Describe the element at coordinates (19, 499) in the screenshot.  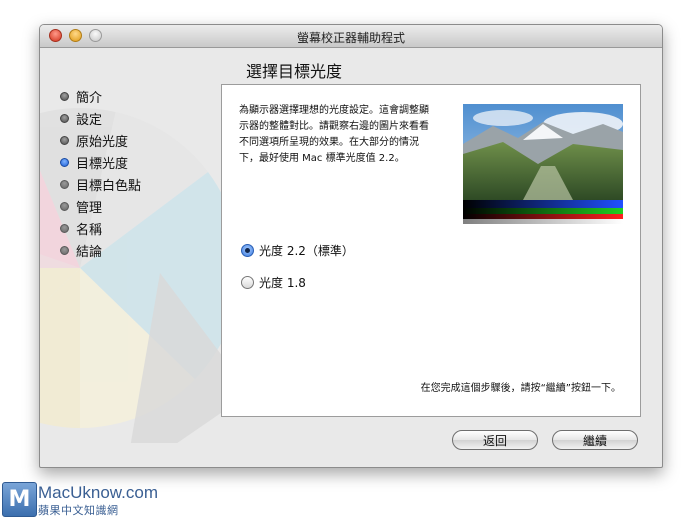
I see `watermark-logo-icon: M` at that location.